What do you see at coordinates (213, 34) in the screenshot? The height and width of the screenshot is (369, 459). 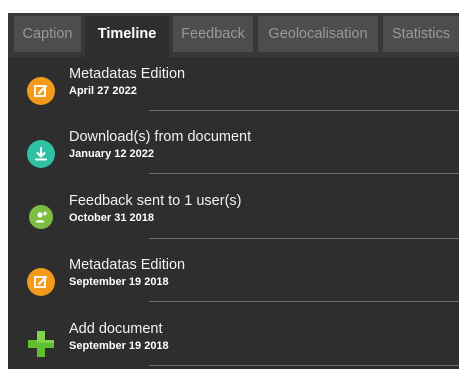 I see `tab-feedback: Feedback` at bounding box center [213, 34].